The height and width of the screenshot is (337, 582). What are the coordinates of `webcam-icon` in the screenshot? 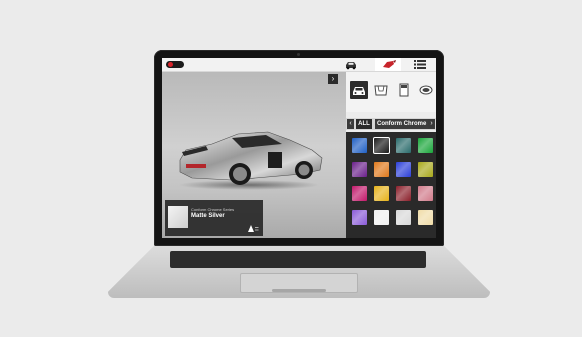 It's located at (298, 54).